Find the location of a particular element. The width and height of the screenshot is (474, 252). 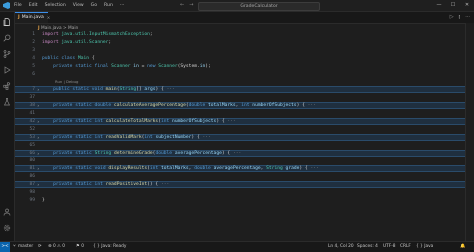

code-token: private static double is located at coordinates (78, 106).